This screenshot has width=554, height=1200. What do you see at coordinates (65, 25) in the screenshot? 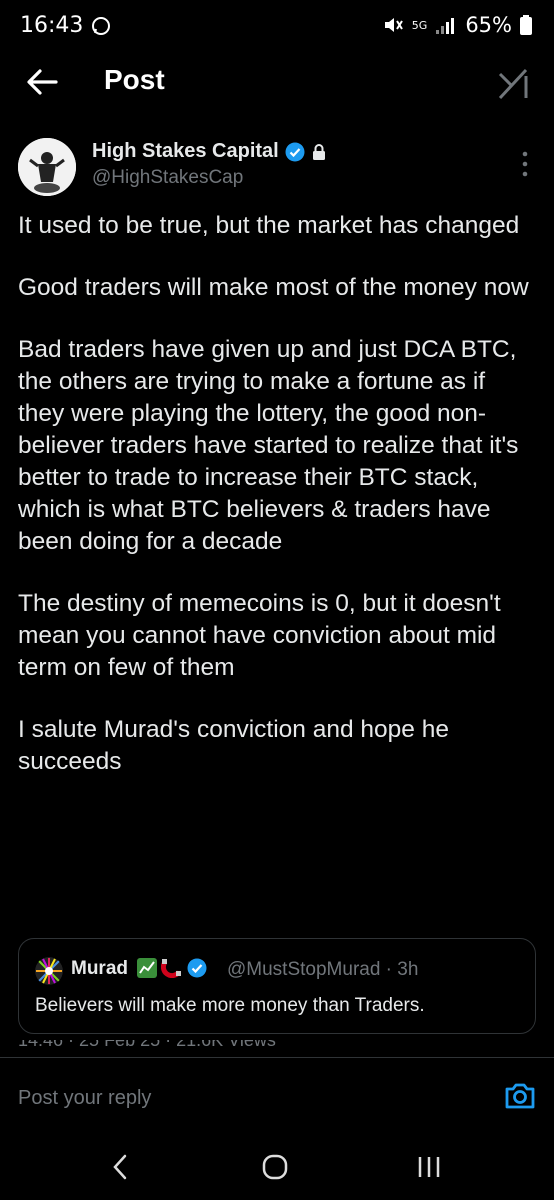
I see `status-time: 16:43` at bounding box center [65, 25].